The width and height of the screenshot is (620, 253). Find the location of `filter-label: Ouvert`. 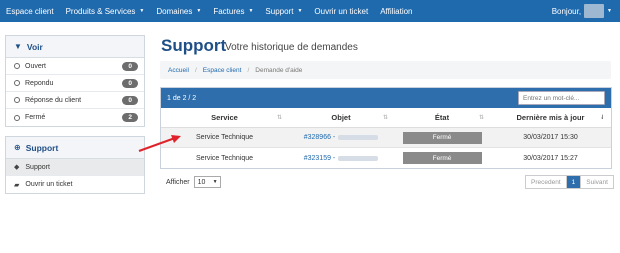

filter-label: Ouvert is located at coordinates (36, 66).